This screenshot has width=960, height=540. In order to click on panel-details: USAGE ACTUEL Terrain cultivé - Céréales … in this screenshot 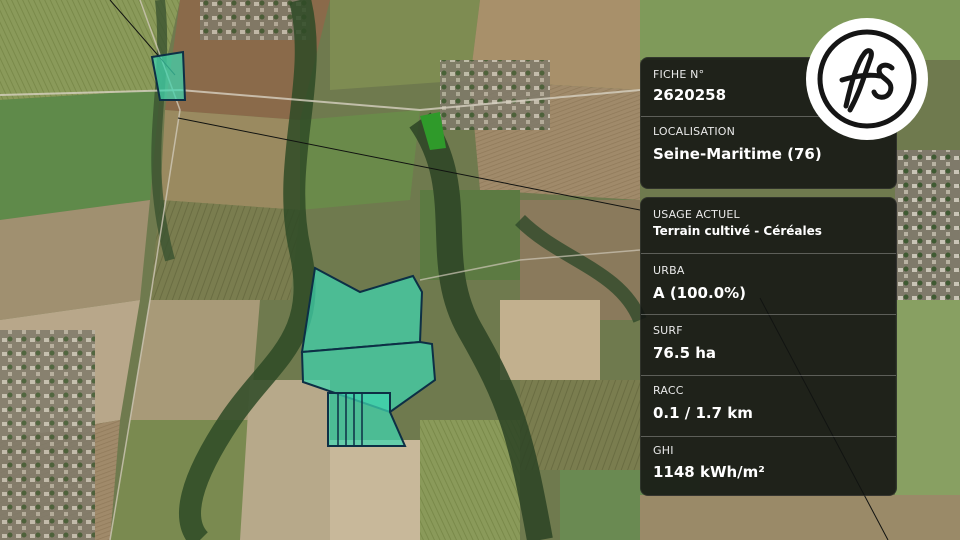, I will do `click(768, 346)`.